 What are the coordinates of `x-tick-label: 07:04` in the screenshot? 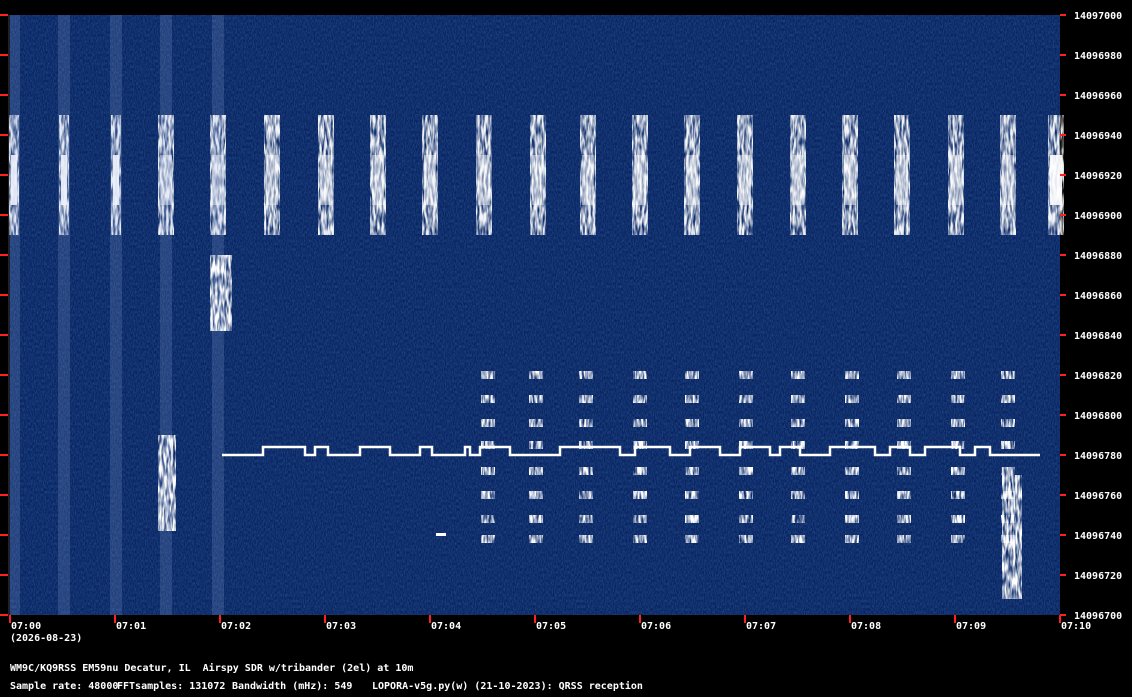 It's located at (446, 626).